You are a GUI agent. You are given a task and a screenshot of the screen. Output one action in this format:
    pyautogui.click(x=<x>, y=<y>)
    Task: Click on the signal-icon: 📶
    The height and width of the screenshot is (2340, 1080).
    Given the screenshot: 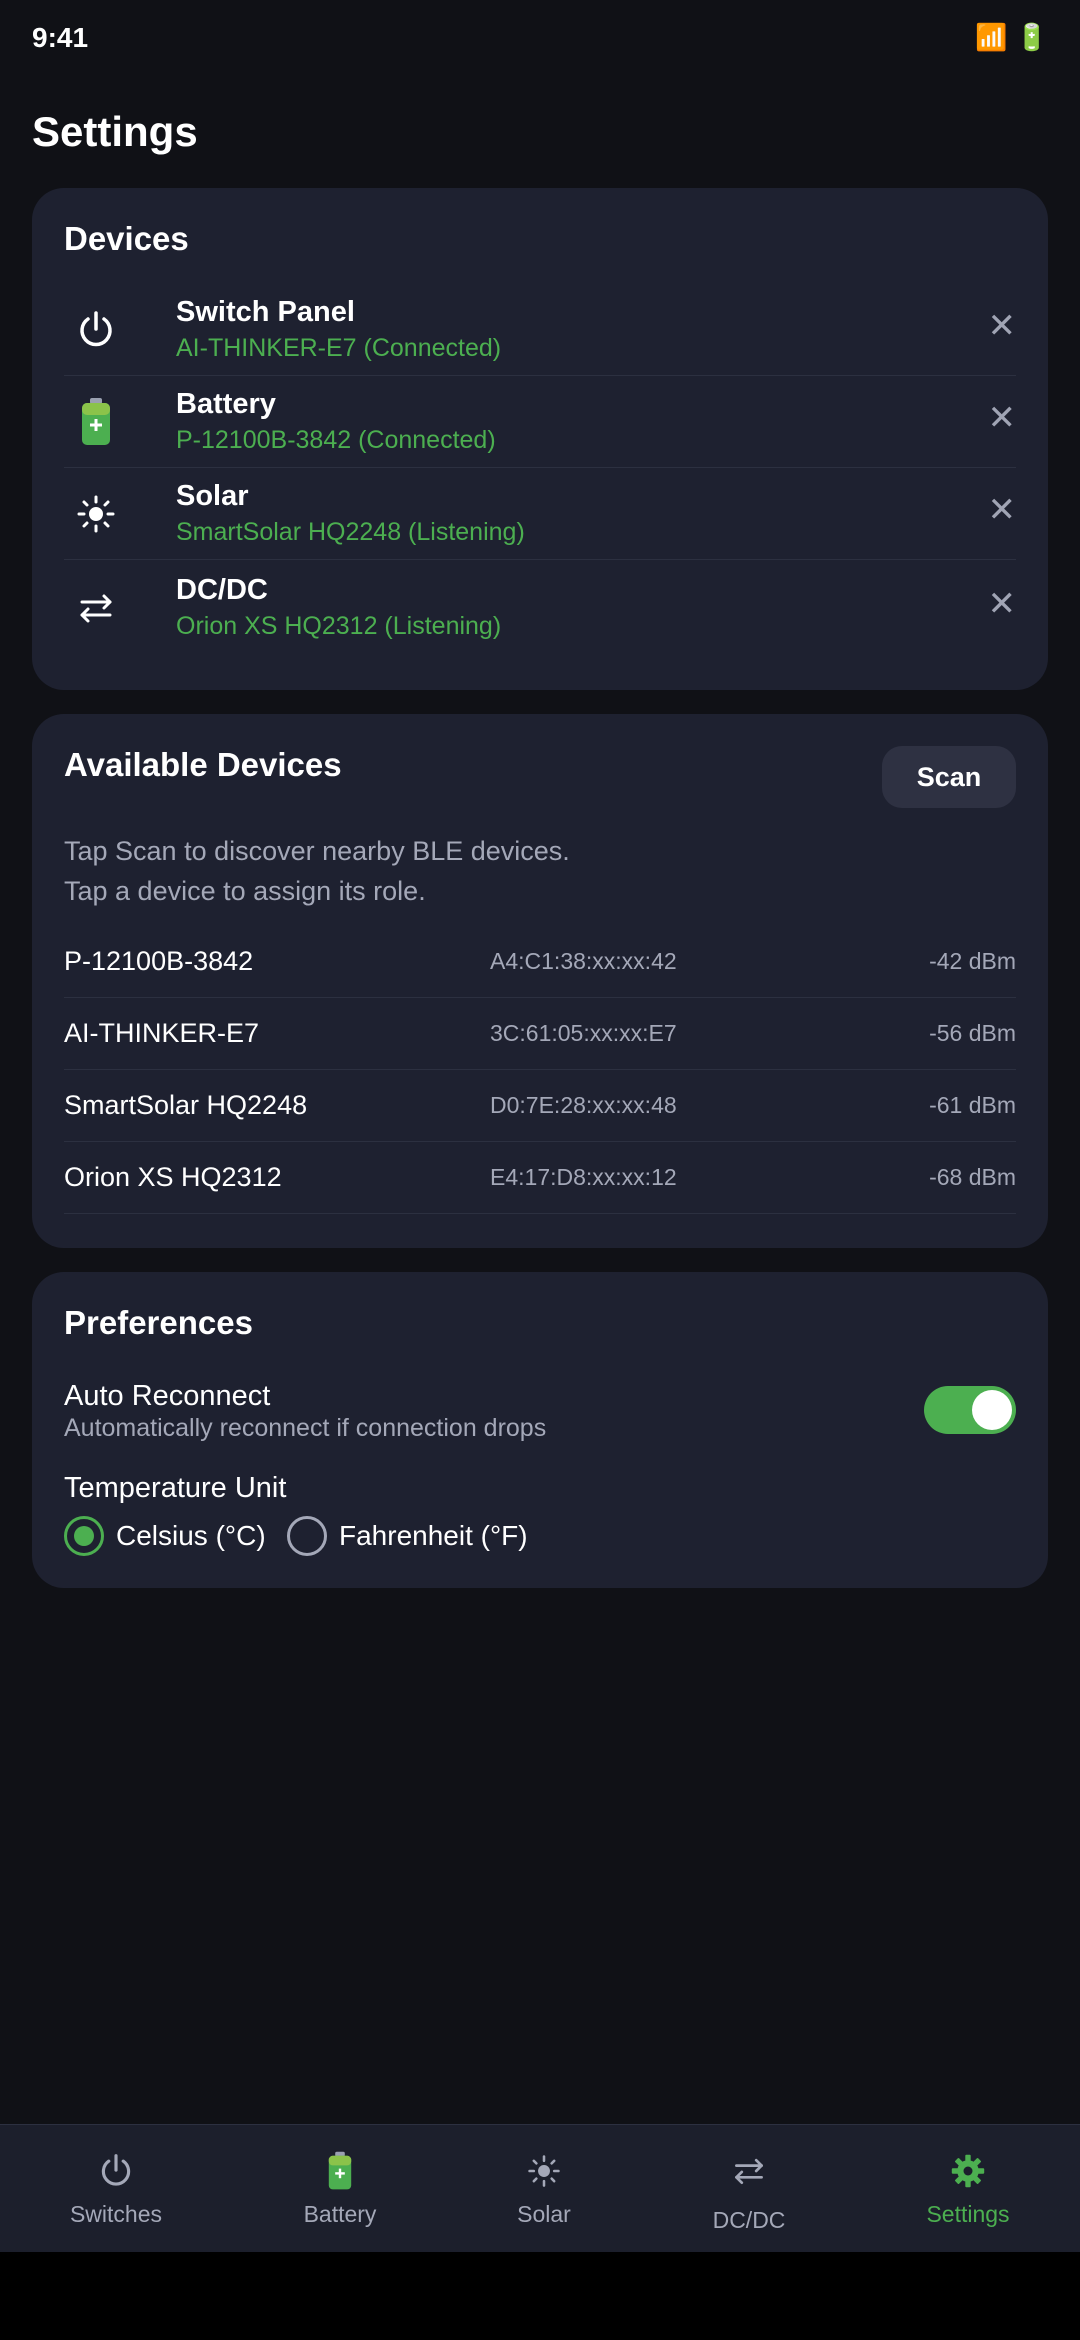 What is the action you would take?
    pyautogui.click(x=991, y=37)
    